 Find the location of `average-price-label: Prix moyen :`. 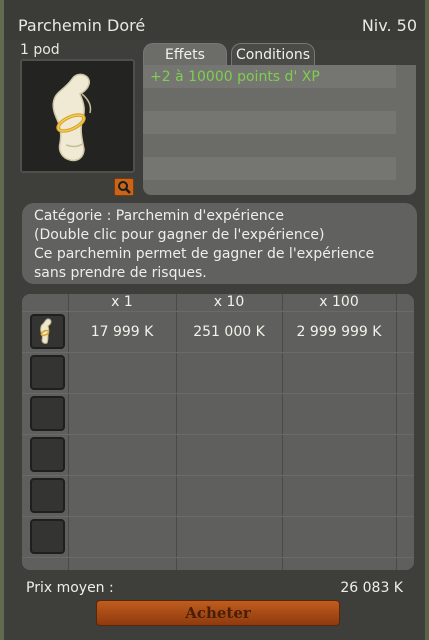

average-price-label: Prix moyen : is located at coordinates (70, 588).